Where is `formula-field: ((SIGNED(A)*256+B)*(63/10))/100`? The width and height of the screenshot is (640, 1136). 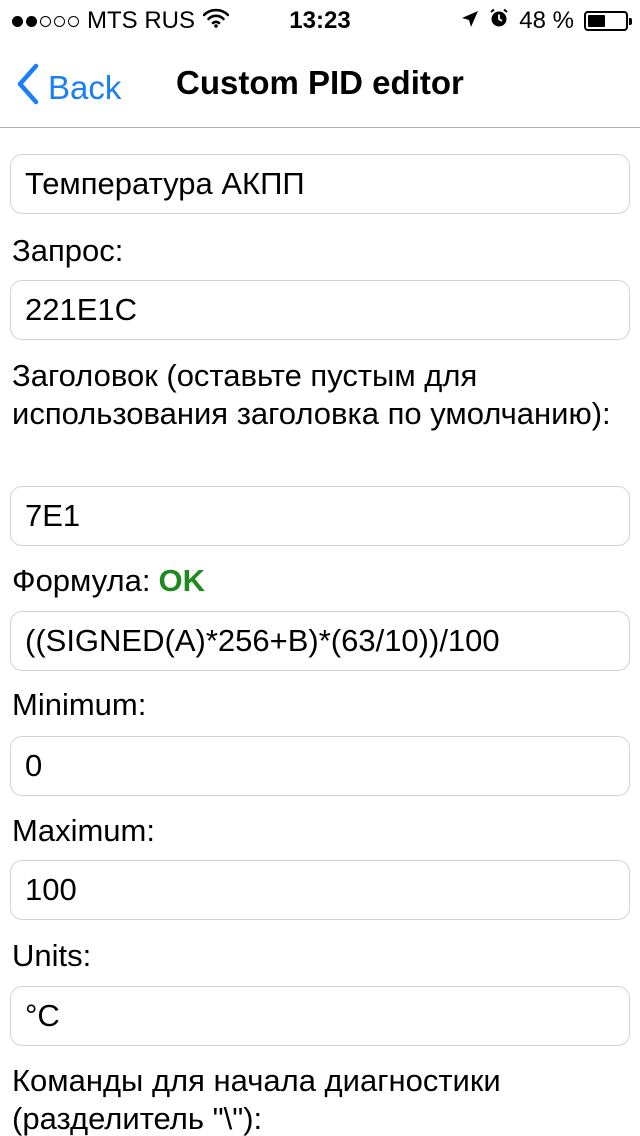
formula-field: ((SIGNED(A)*256+B)*(63/10))/100 is located at coordinates (320, 641).